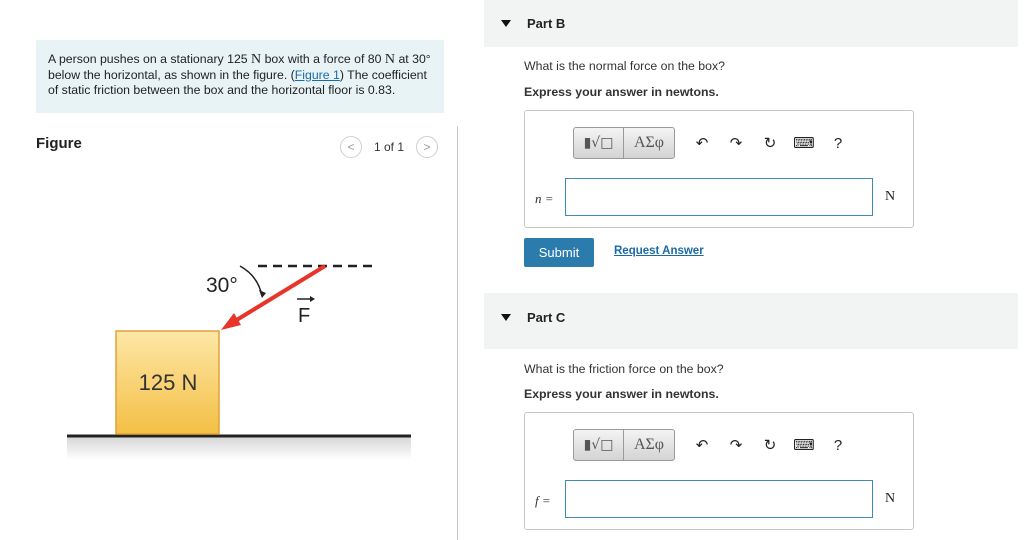 Image resolution: width=1024 pixels, height=540 pixels. What do you see at coordinates (719, 197) in the screenshot?
I see `part-b-answer-input` at bounding box center [719, 197].